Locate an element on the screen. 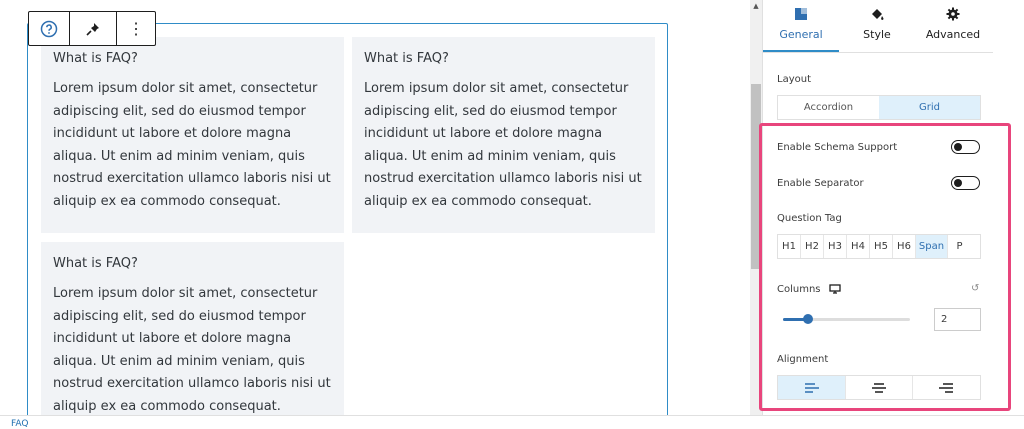 The image size is (1024, 429). block-toolbar: ⋮ is located at coordinates (92, 28).